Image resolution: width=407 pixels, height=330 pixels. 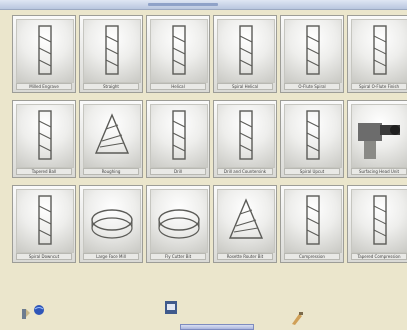 What do you see at coordinates (245, 171) in the screenshot?
I see `tool-label: Drill and Countersink` at bounding box center [245, 171].